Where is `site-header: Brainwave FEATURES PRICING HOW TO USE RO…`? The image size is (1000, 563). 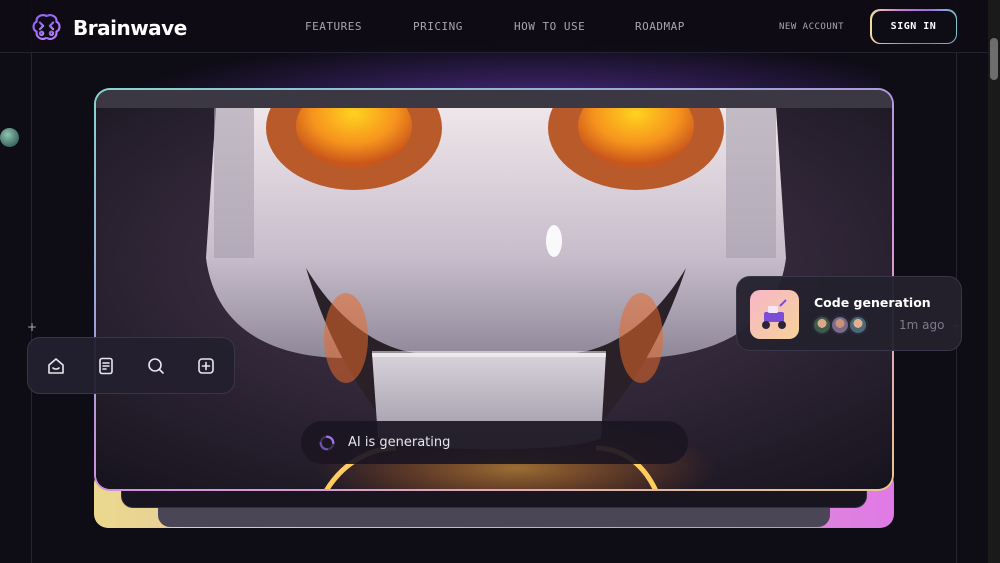 site-header: Brainwave FEATURES PRICING HOW TO USE RO… is located at coordinates (494, 26).